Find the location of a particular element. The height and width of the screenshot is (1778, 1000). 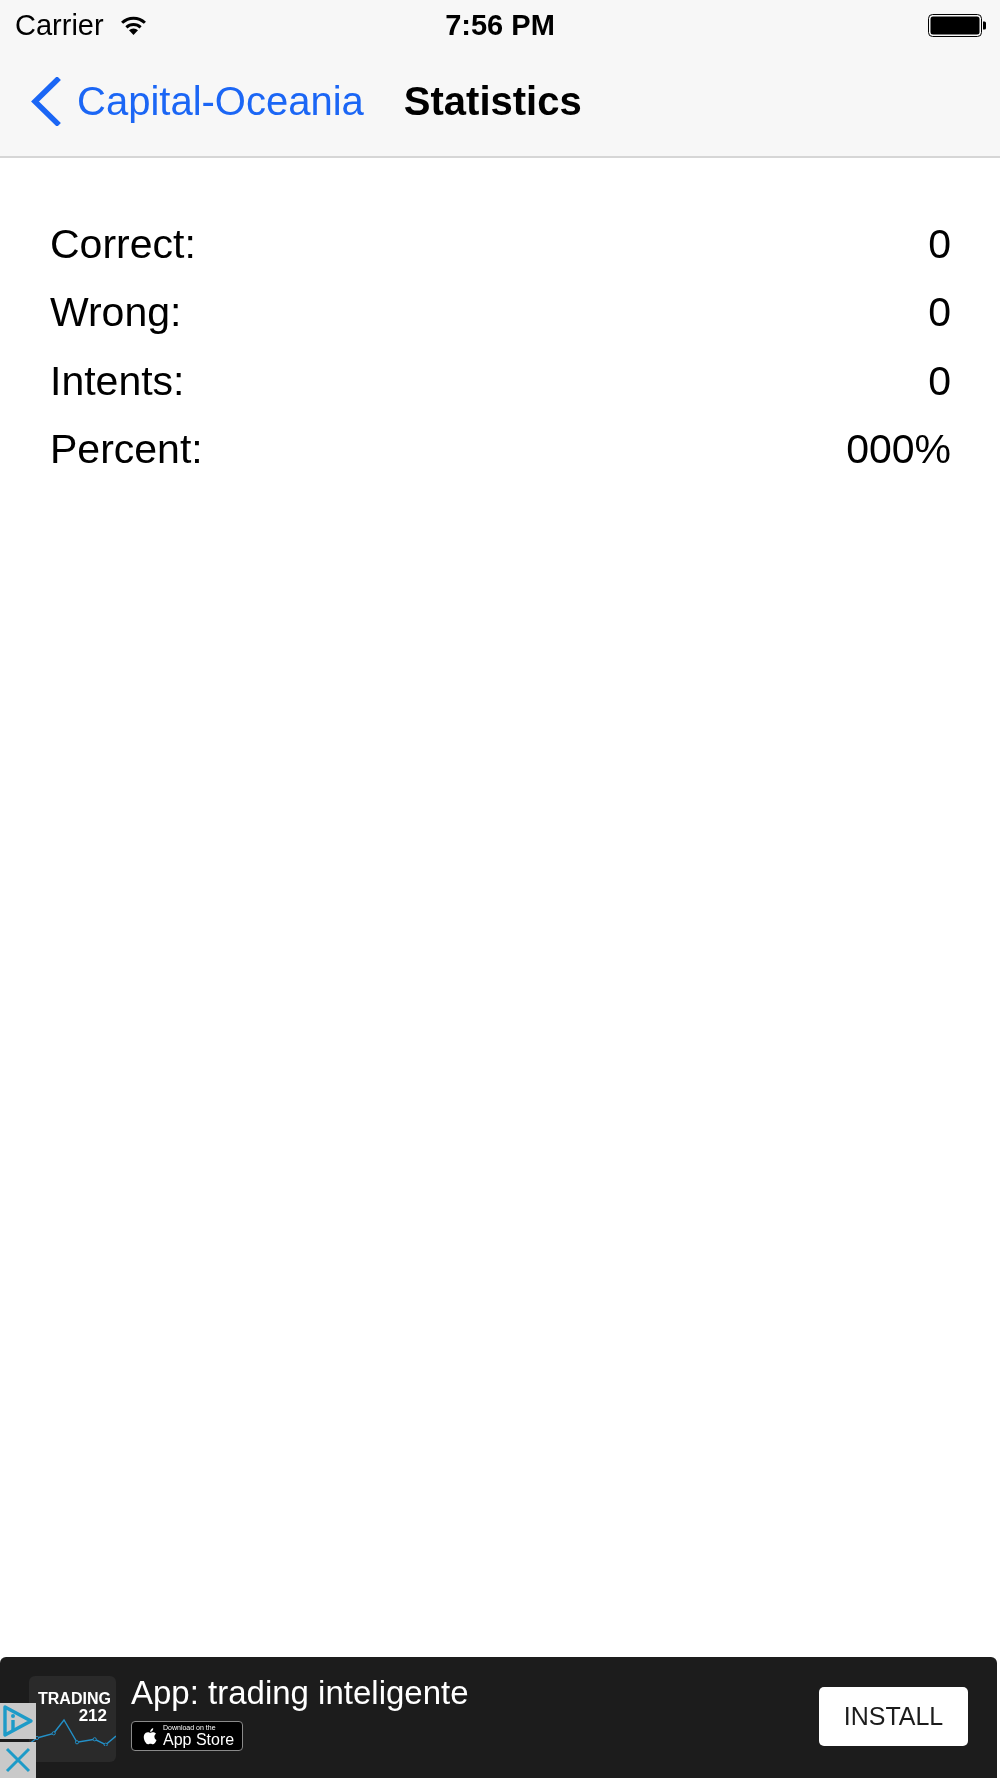

back-button: Capital-Oceania is located at coordinates (196, 101).